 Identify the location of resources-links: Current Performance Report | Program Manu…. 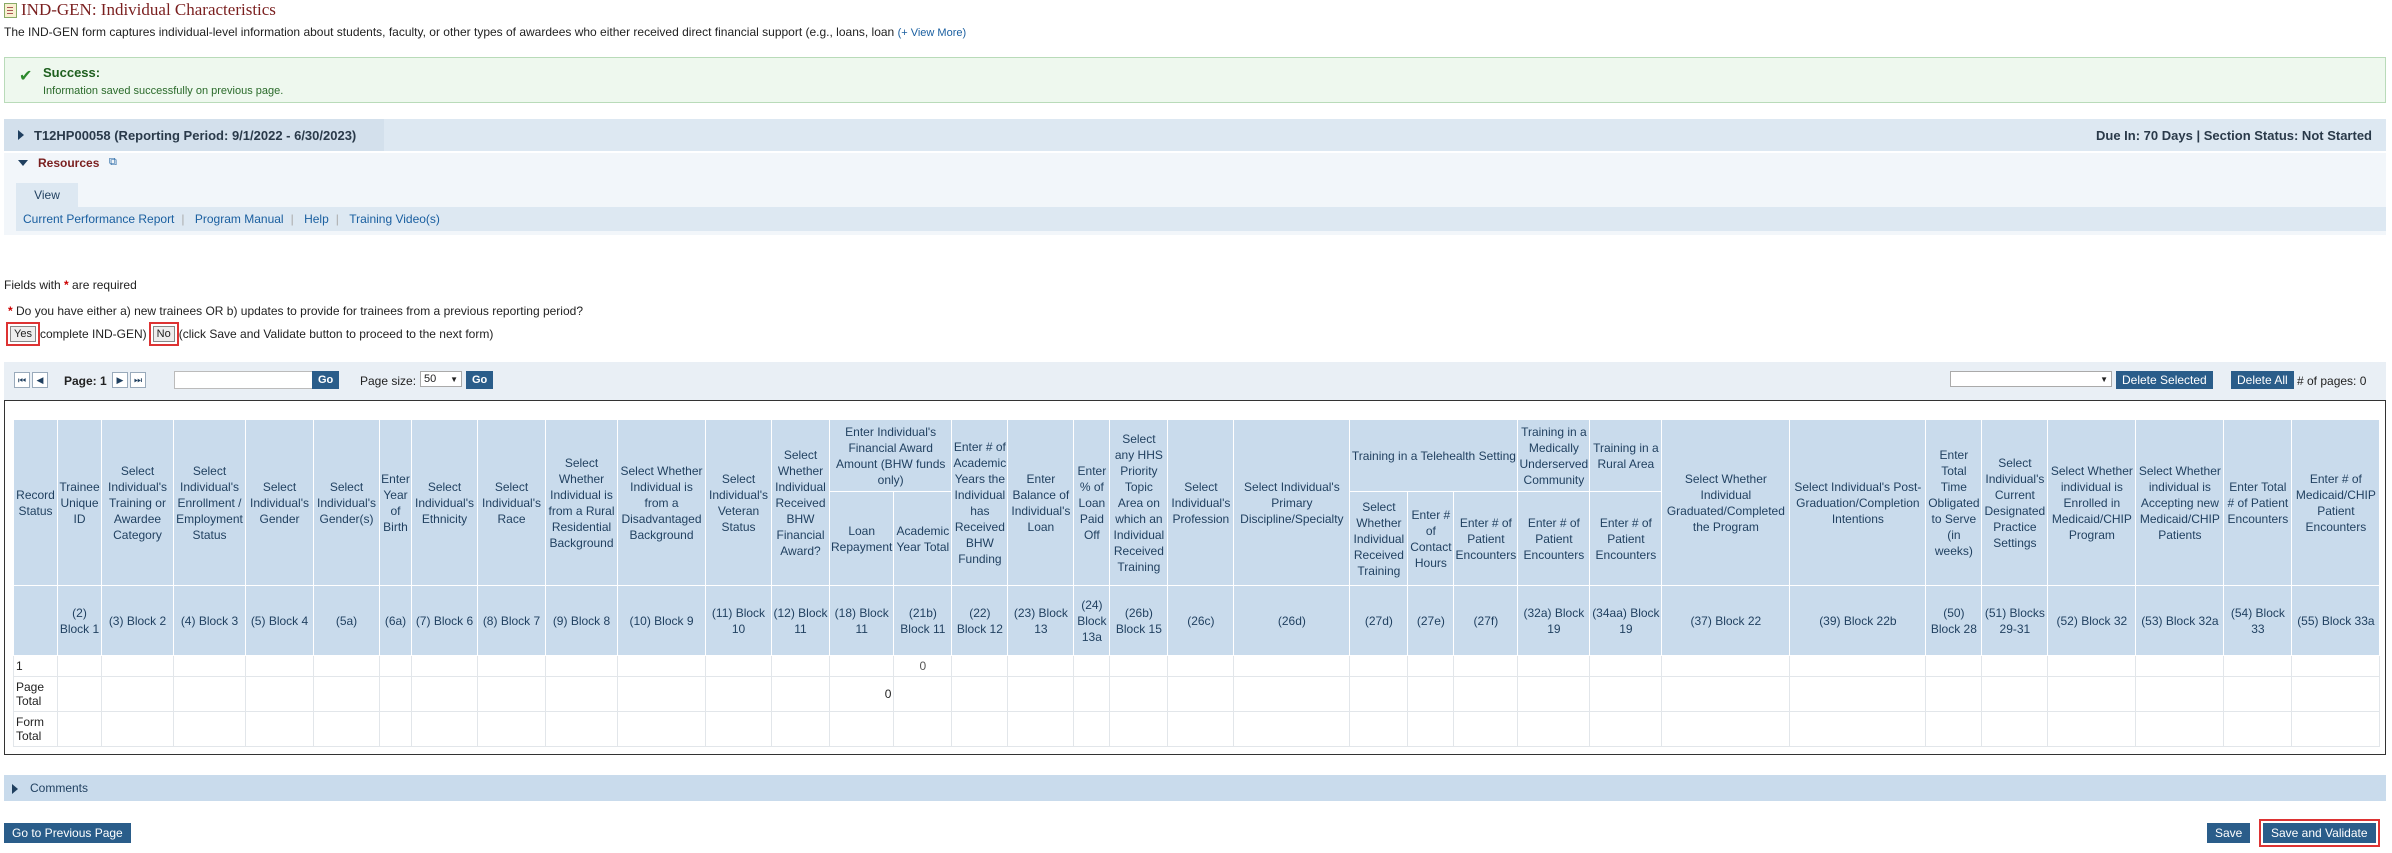
(1201, 219).